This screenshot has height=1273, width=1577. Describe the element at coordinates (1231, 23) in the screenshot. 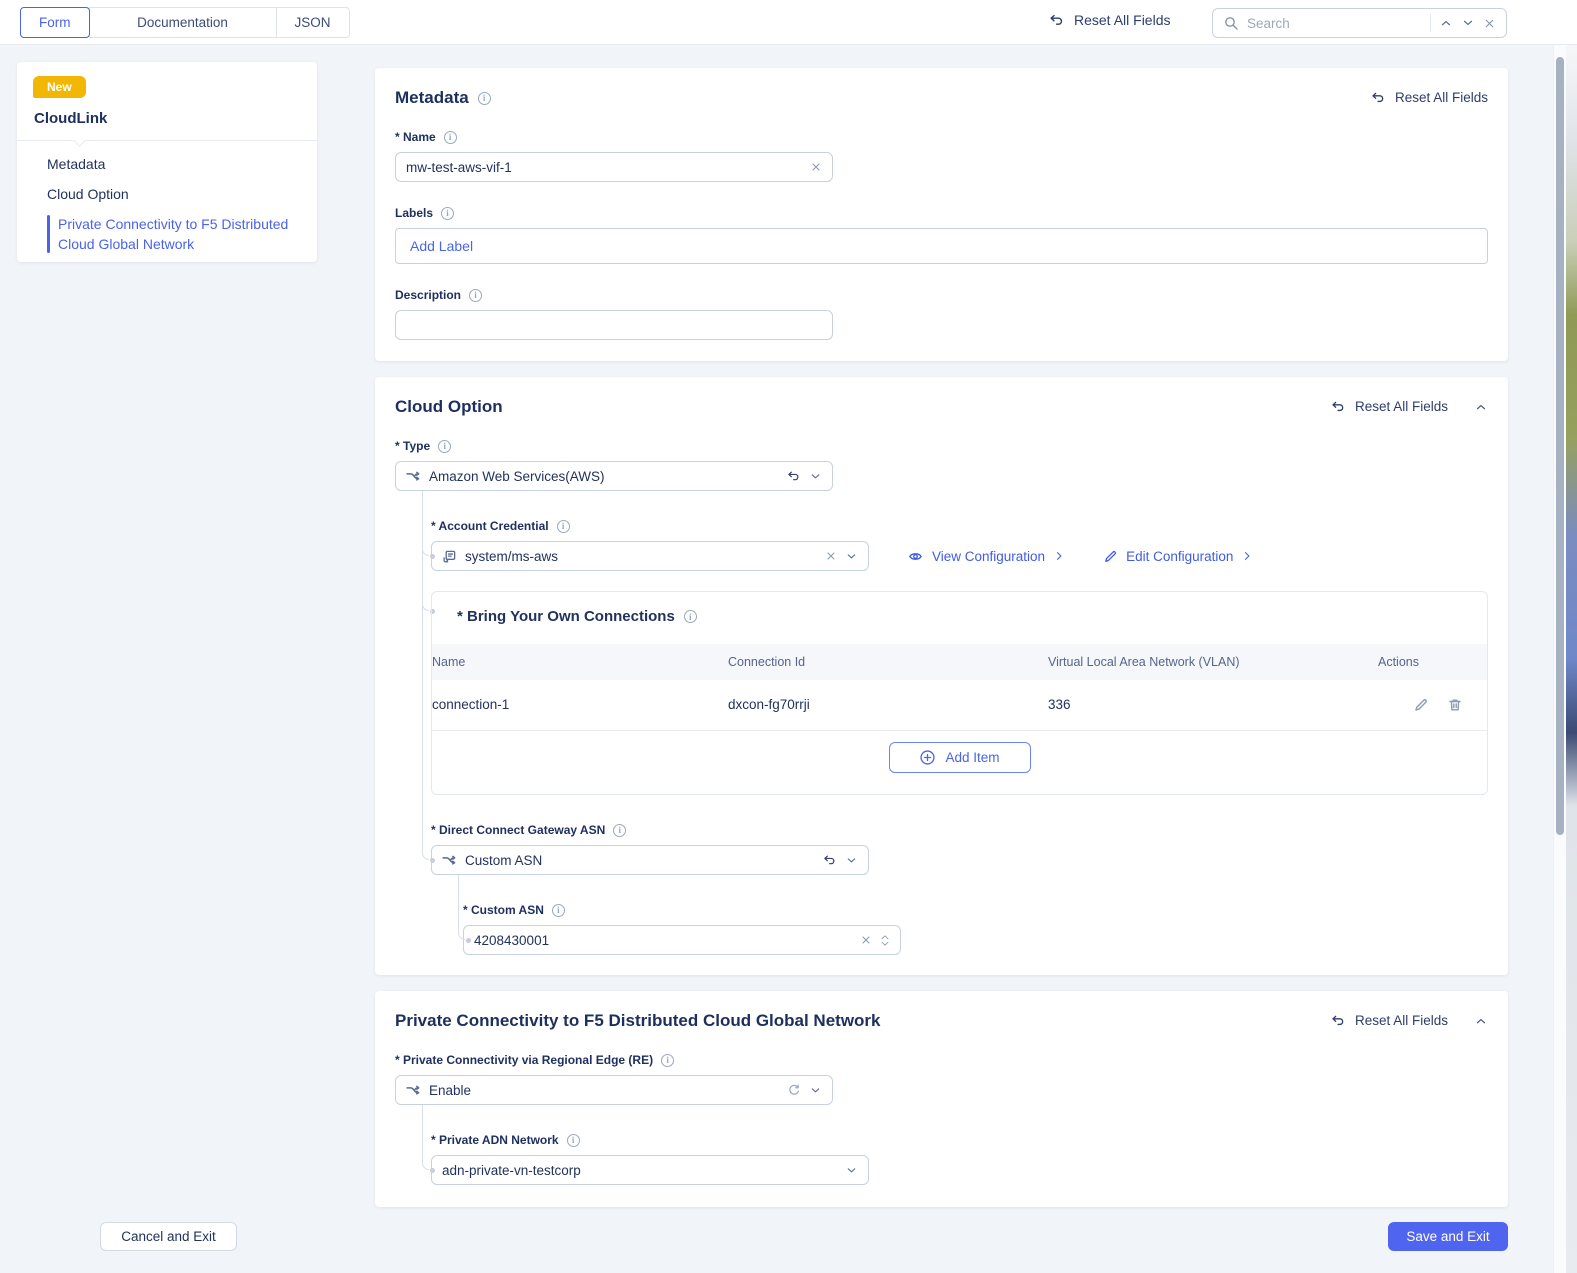

I see `search-icon` at that location.